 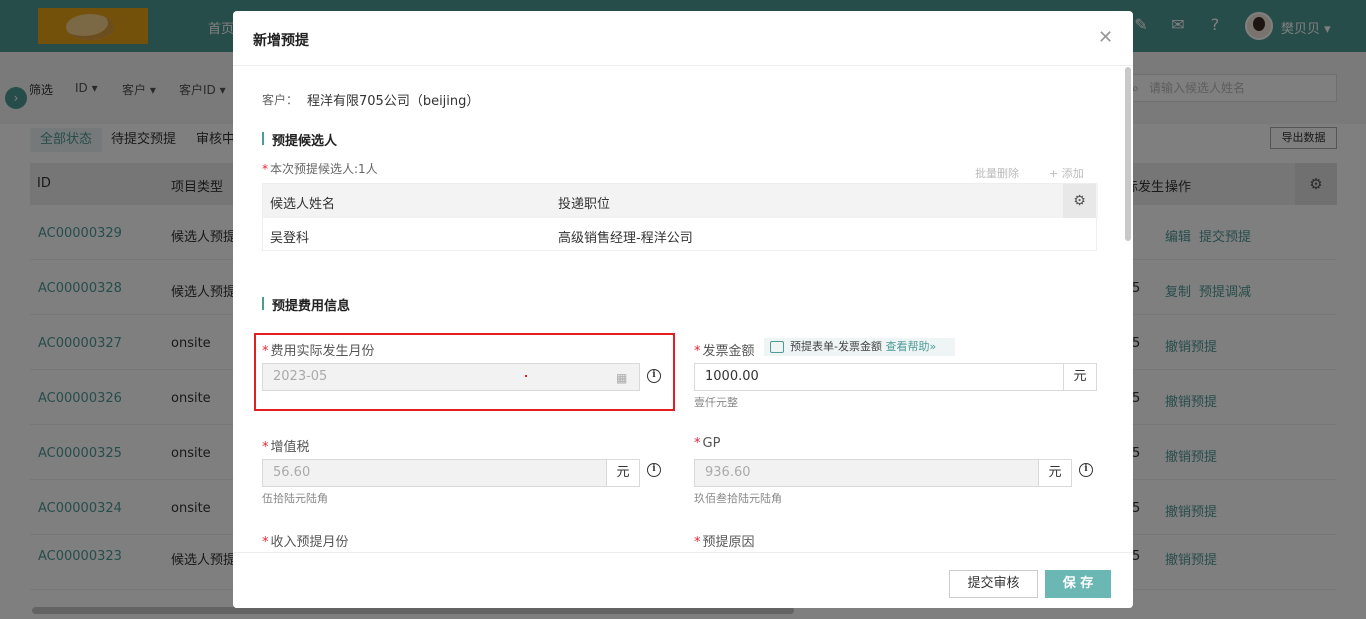 I want to click on close-icon: ✕, so click(x=1105, y=37).